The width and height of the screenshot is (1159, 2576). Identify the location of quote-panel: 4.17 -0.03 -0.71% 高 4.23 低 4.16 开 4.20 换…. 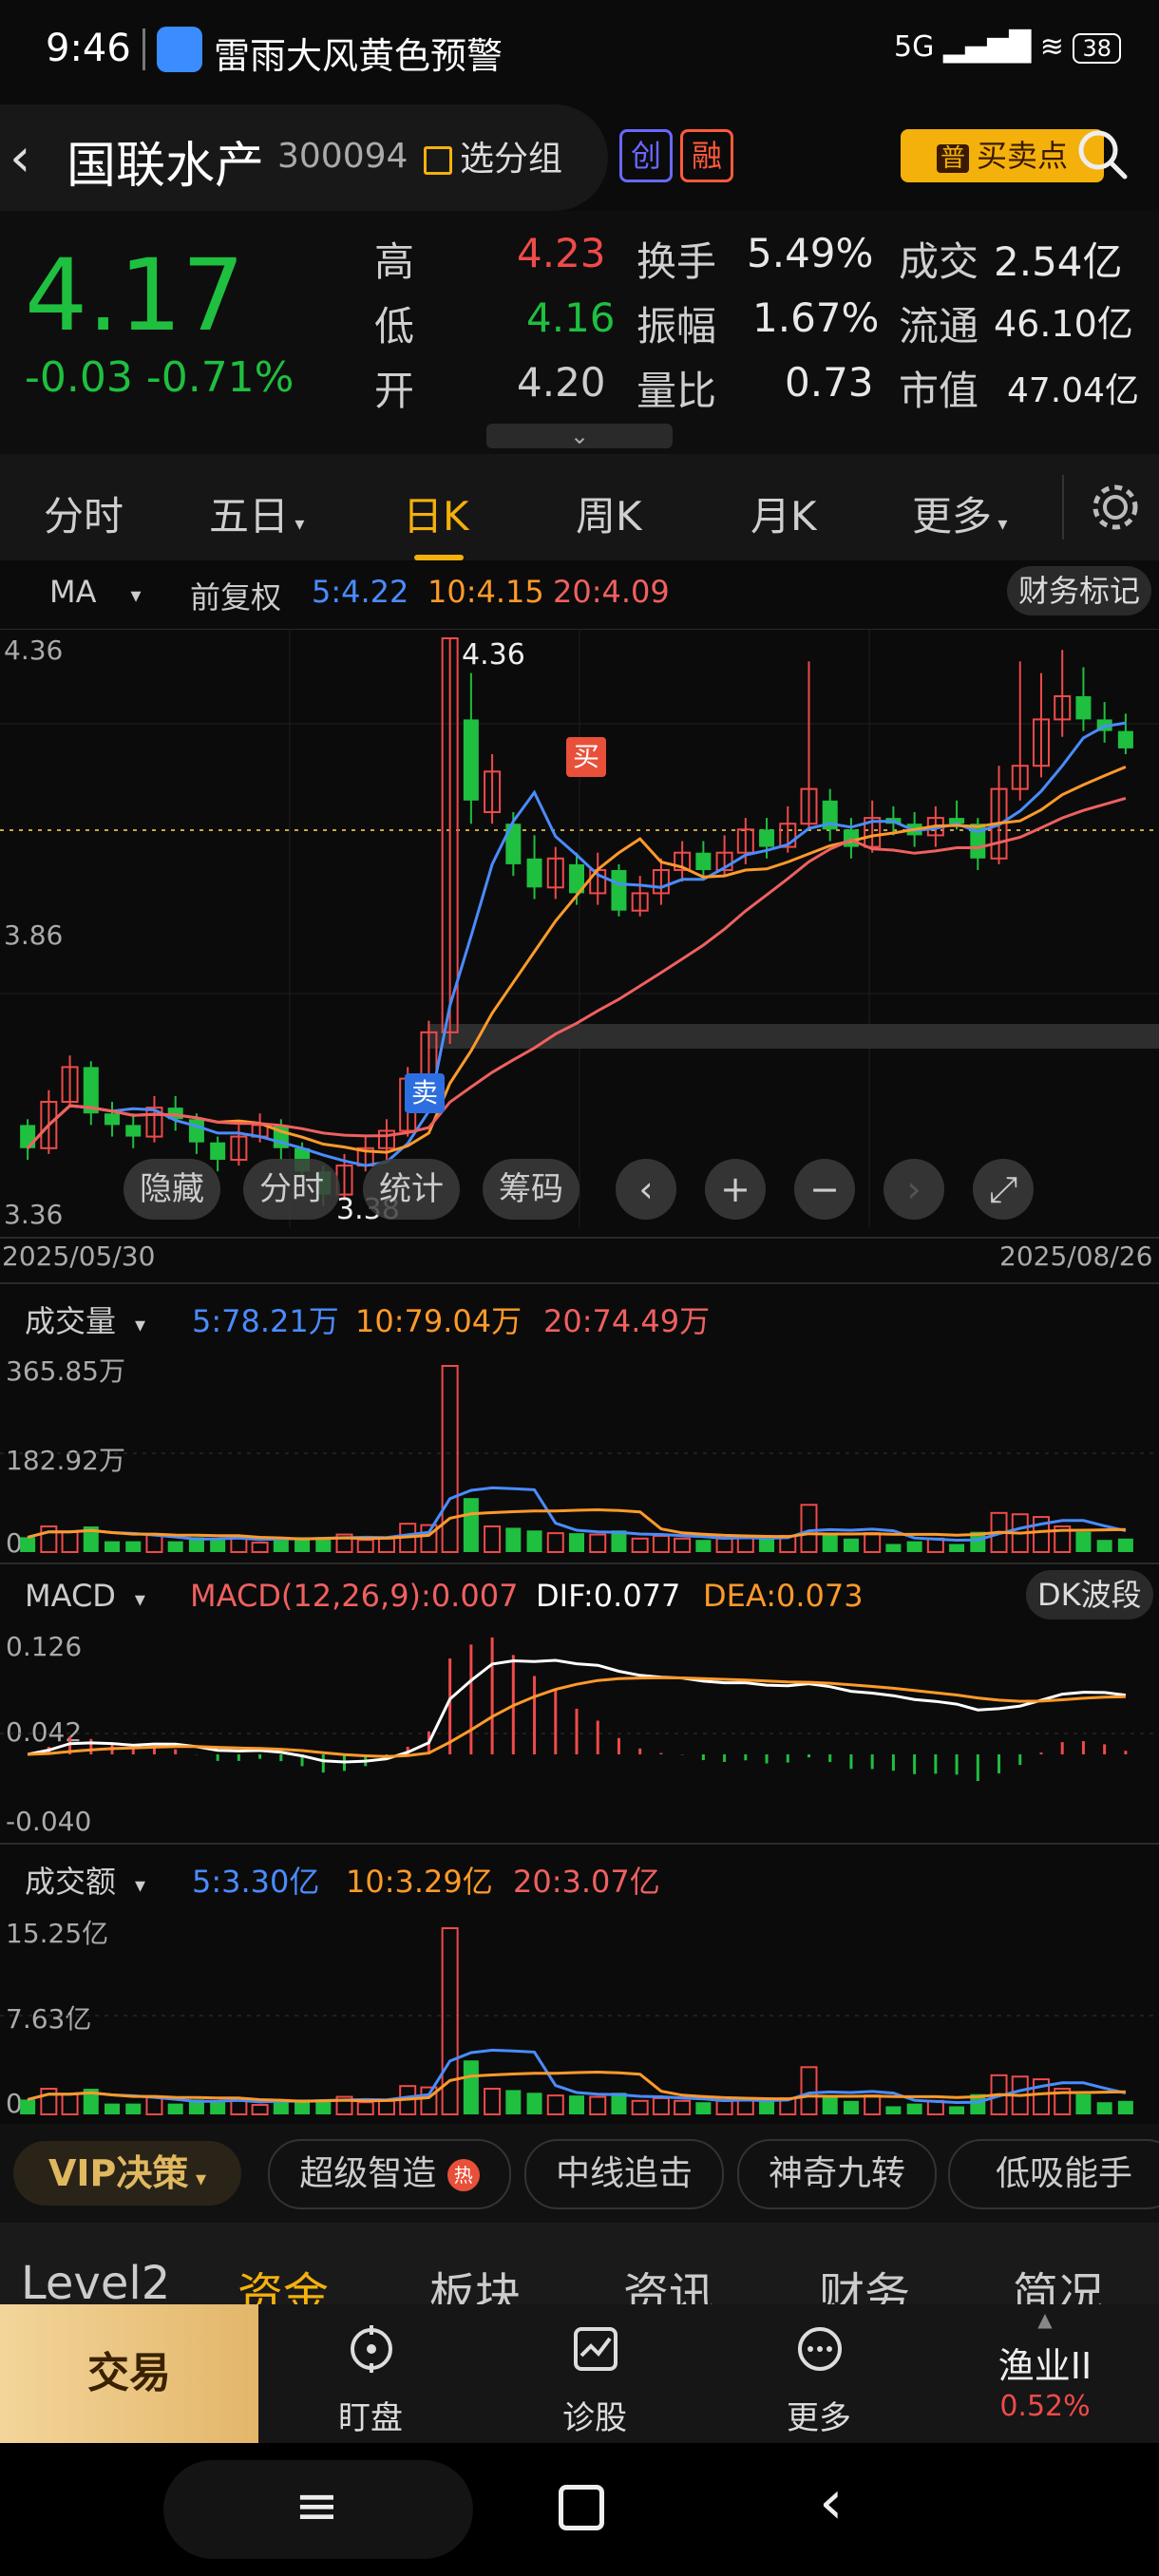
(579, 332).